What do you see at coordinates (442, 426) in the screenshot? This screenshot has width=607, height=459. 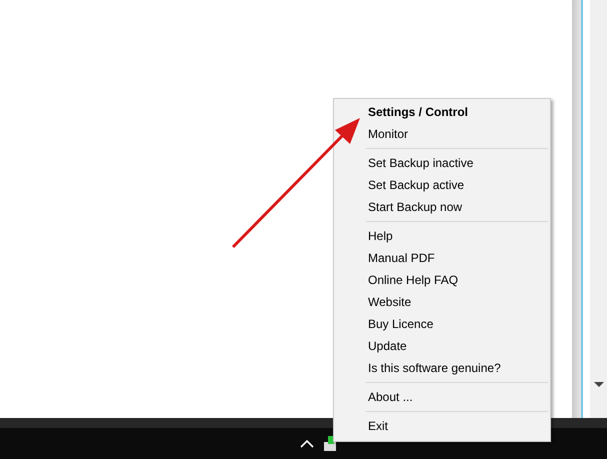 I see `menu-item: Exit` at bounding box center [442, 426].